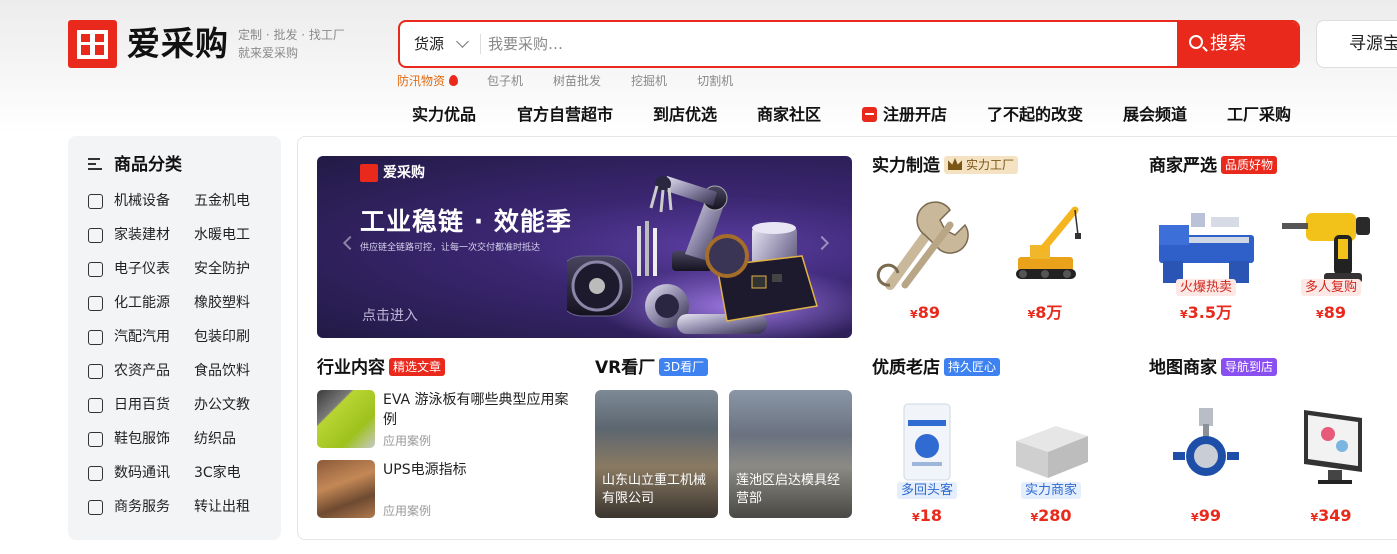 This screenshot has width=1397, height=554. I want to click on product-card: ¥89, so click(925, 260).